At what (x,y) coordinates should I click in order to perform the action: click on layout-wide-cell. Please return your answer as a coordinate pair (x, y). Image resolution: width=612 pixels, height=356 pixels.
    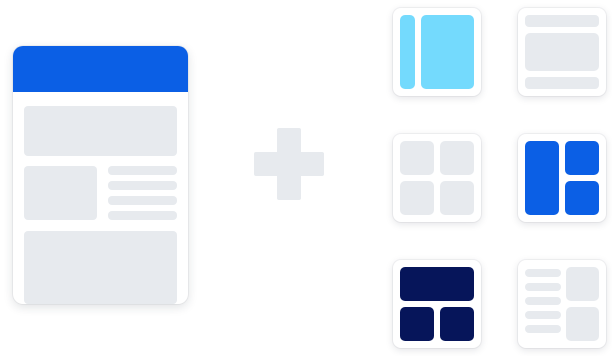
    Looking at the image, I should click on (437, 284).